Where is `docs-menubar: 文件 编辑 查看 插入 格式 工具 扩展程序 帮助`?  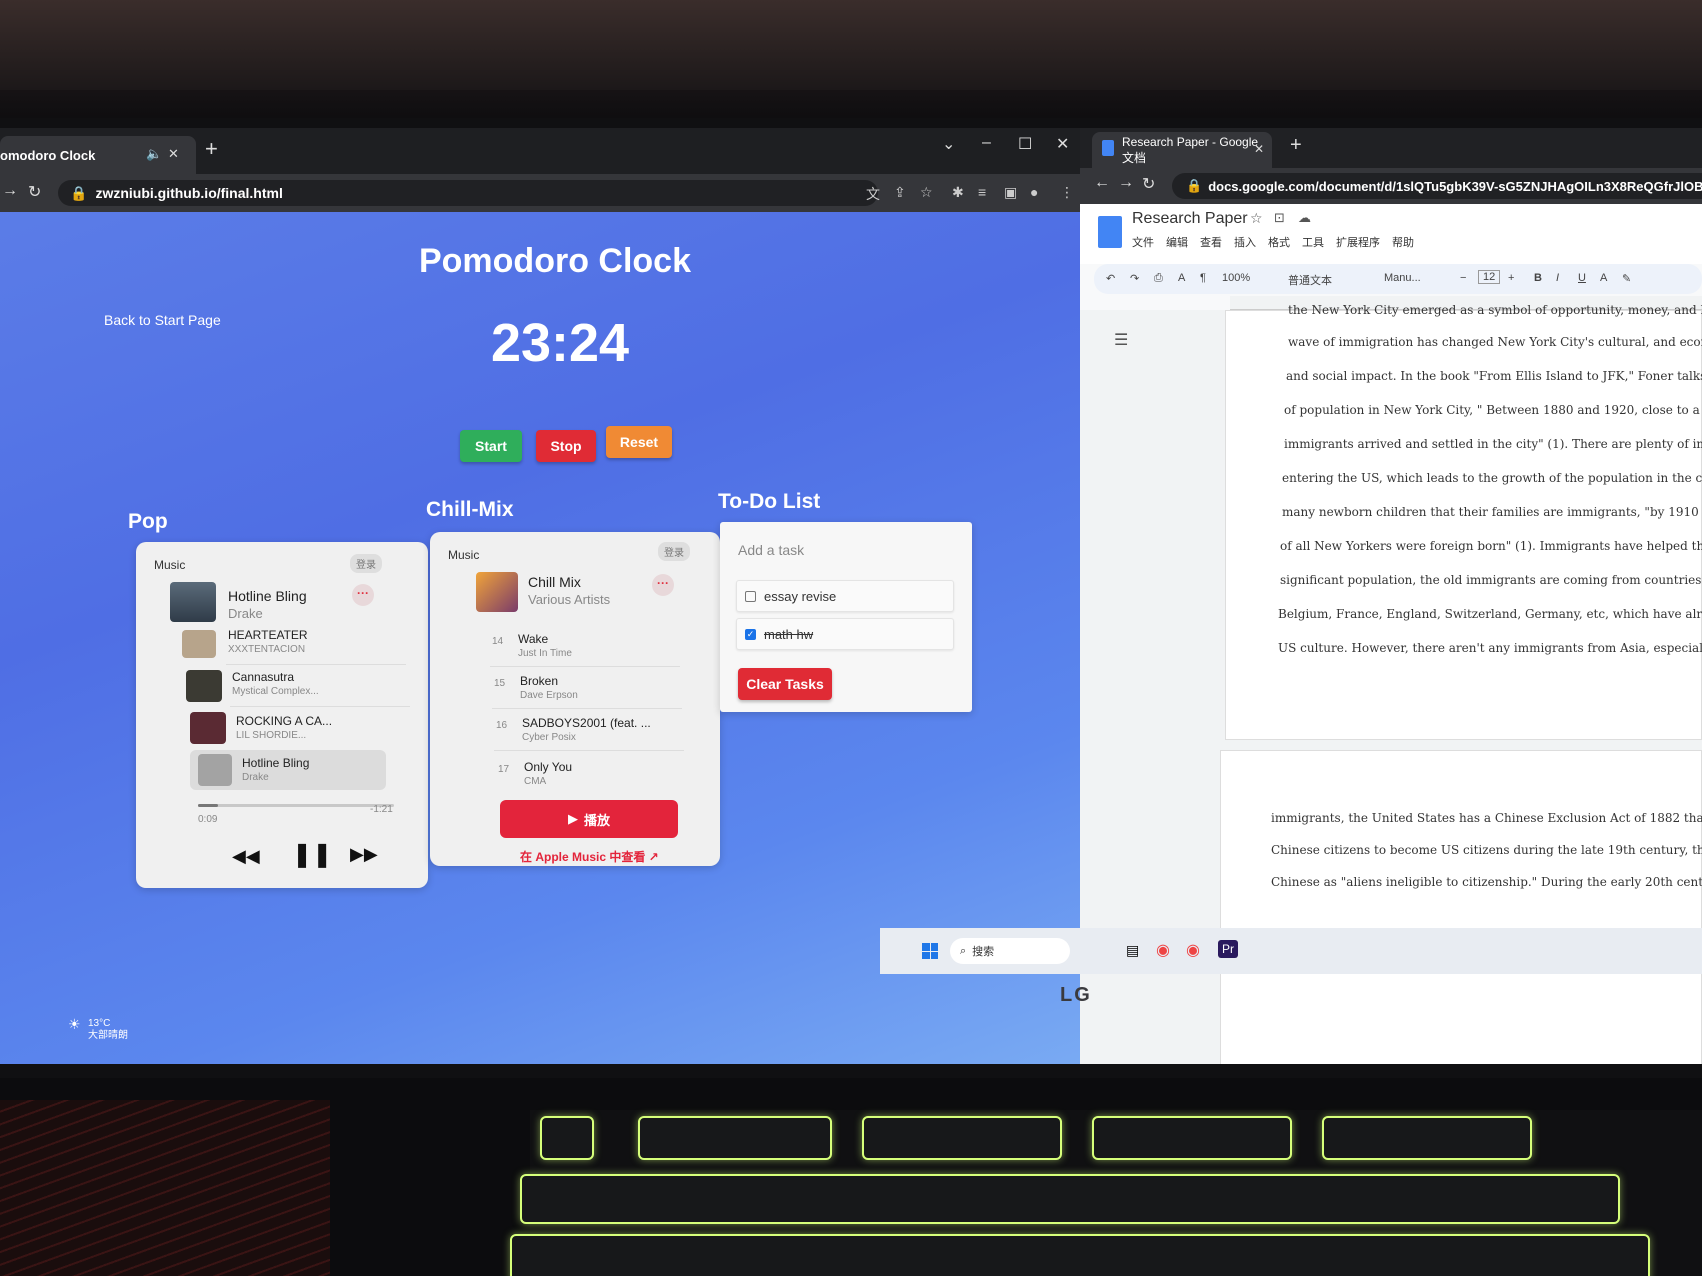 docs-menubar: 文件 编辑 查看 插入 格式 工具 扩展程序 帮助 is located at coordinates (1273, 242).